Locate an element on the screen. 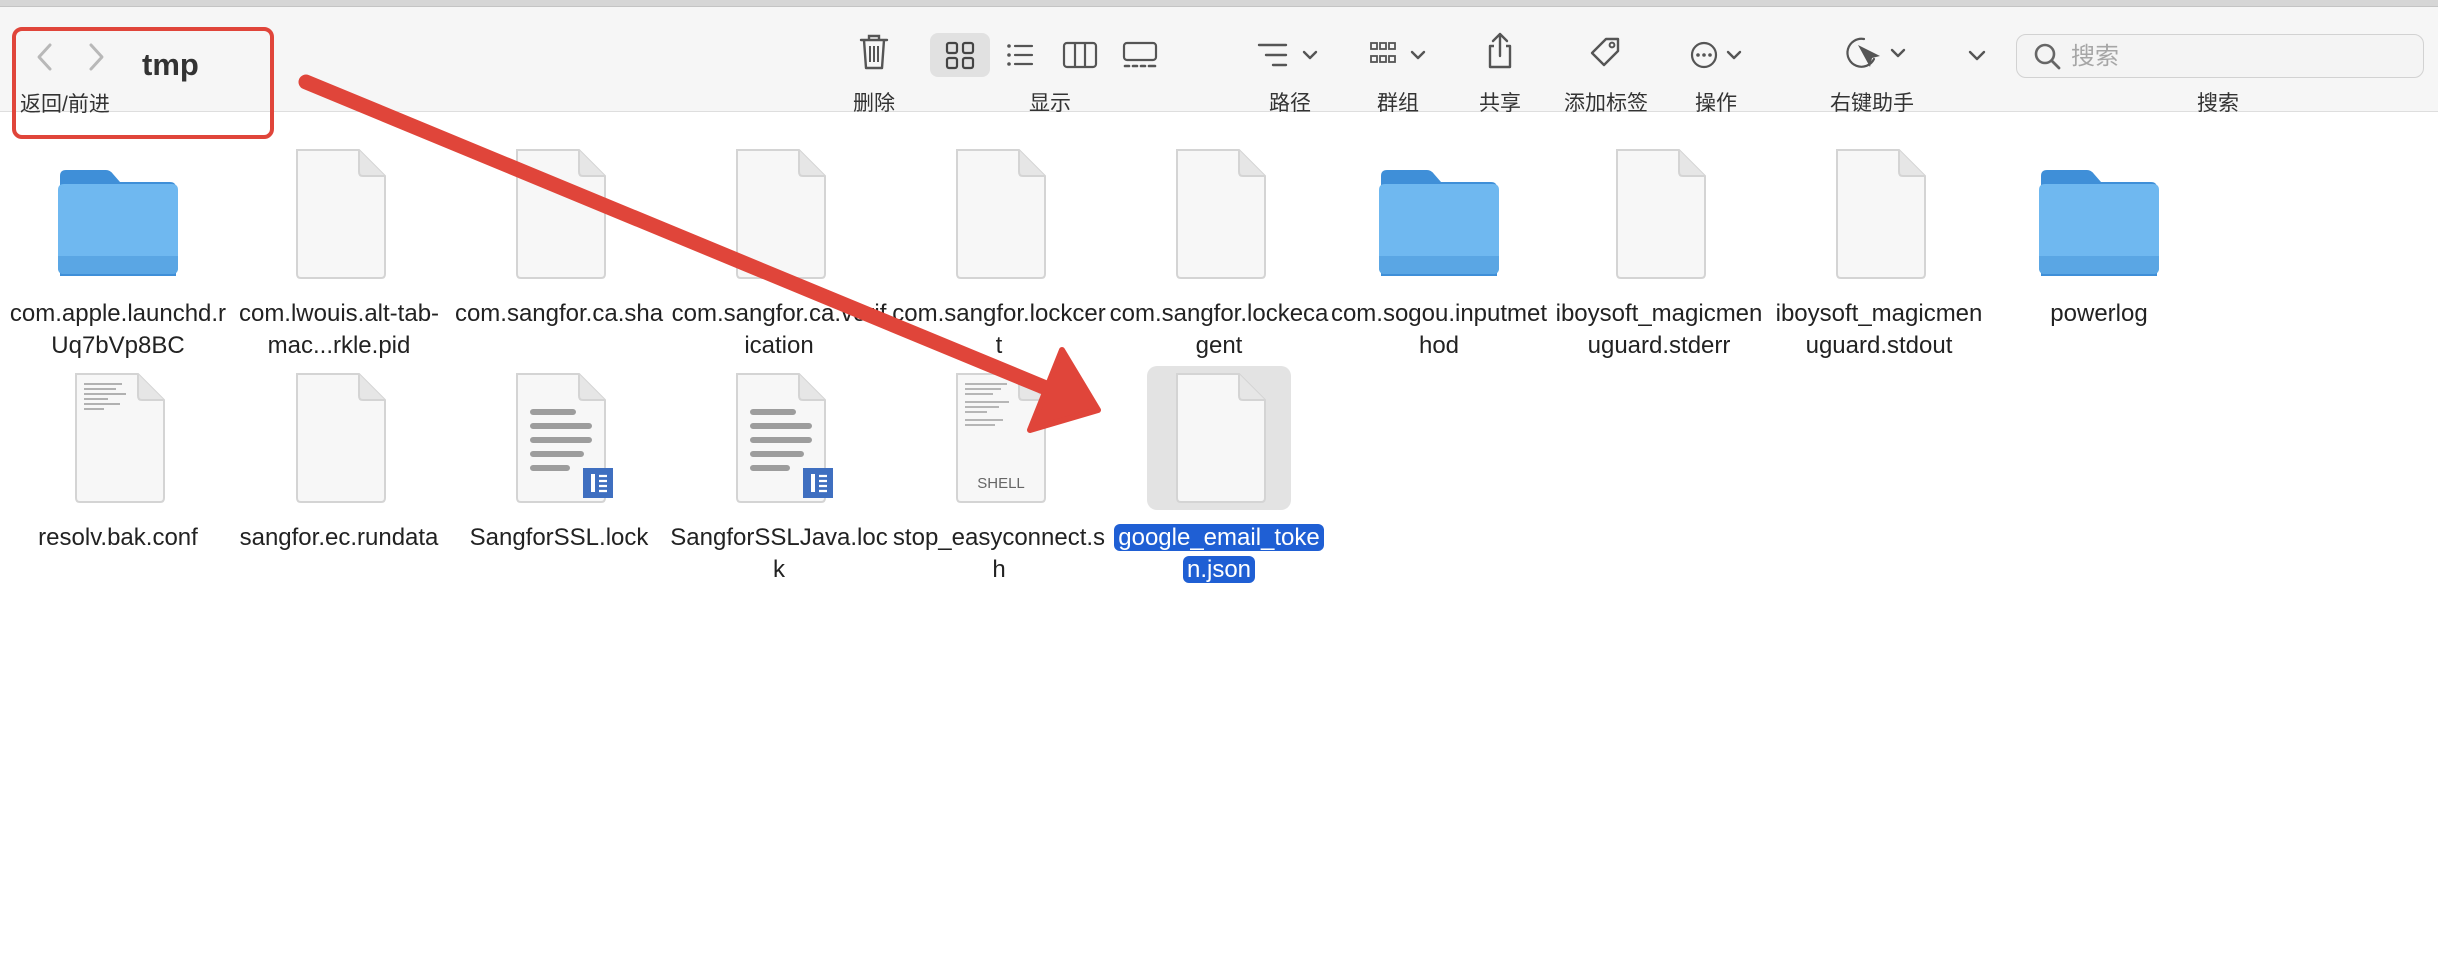 The height and width of the screenshot is (966, 2438). icon-view-button is located at coordinates (960, 55).